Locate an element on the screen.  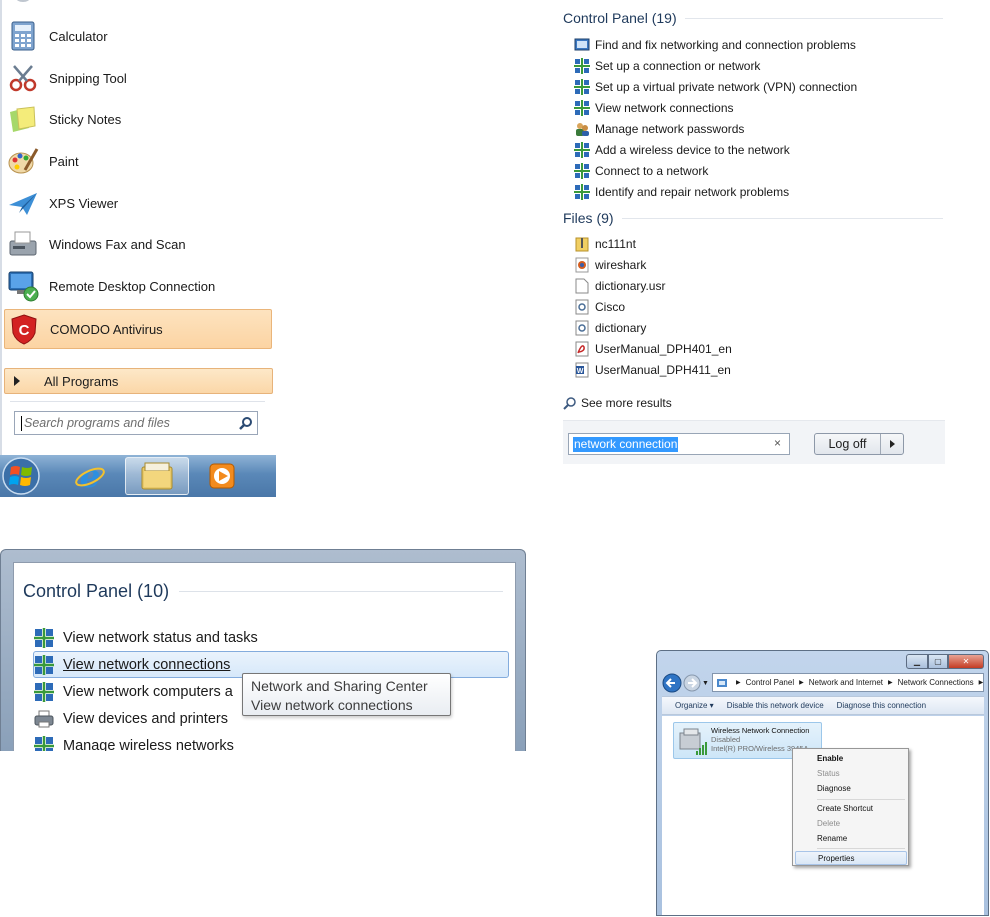
generic-app-icon is located at coordinates (23, 3).